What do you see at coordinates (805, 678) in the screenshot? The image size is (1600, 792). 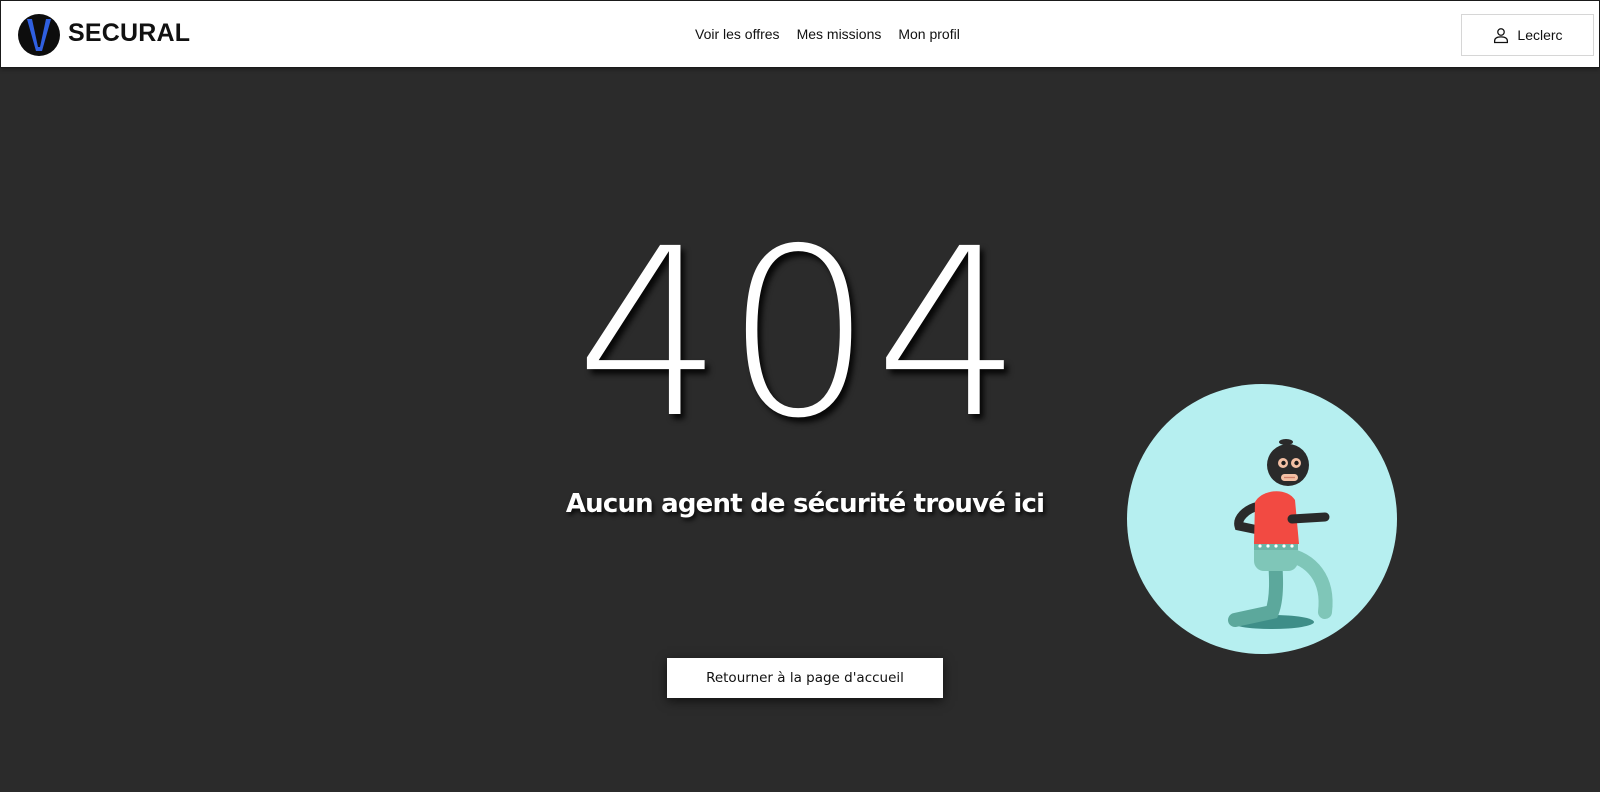 I see `back-home-button: Retourner à la page d'accueil` at bounding box center [805, 678].